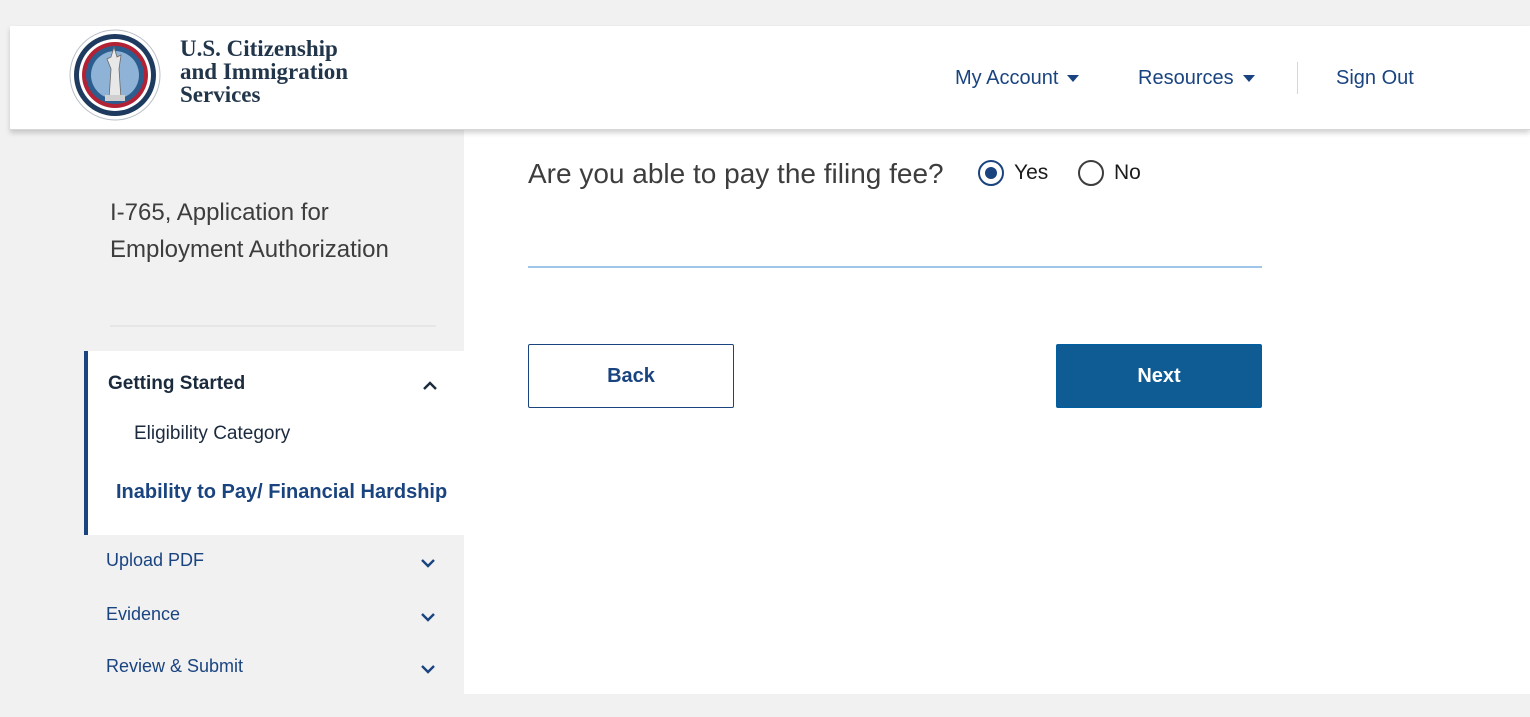 This screenshot has height=717, width=1530. I want to click on sign-out-label: Sign Out, so click(1375, 77).